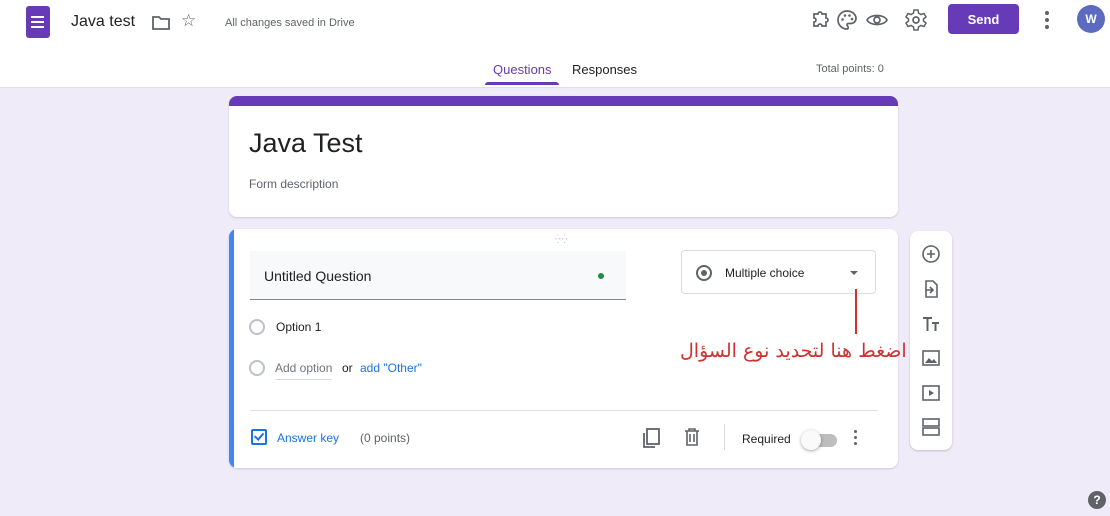 This screenshot has height=516, width=1110. What do you see at coordinates (347, 368) in the screenshot?
I see `or-label: or` at bounding box center [347, 368].